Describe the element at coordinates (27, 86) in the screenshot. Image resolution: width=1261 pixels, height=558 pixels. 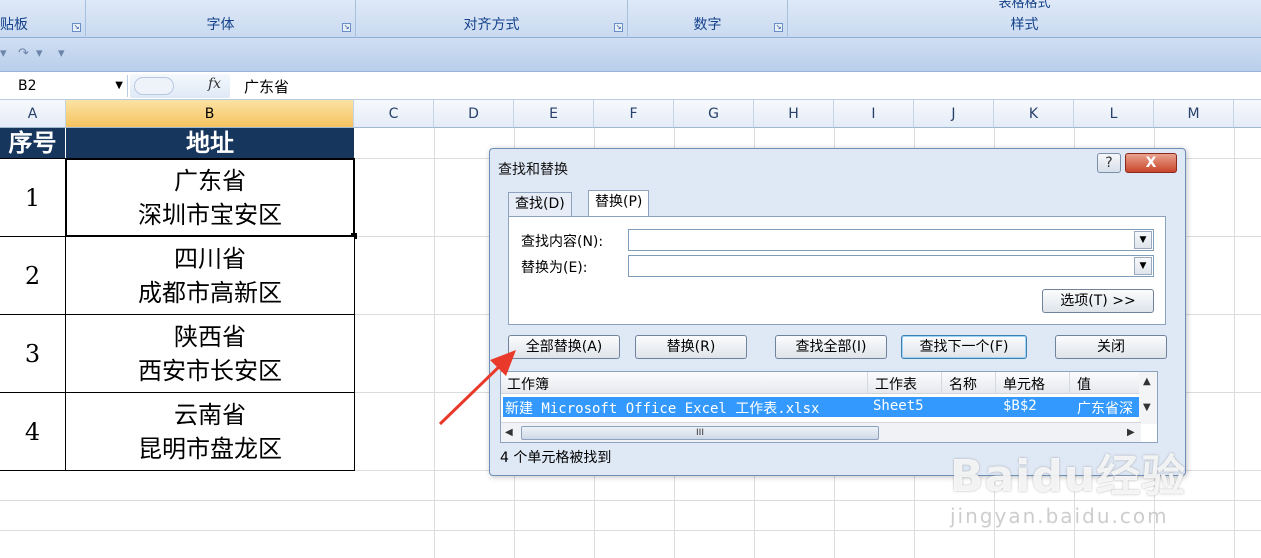
I see `name-box-value: B2` at that location.